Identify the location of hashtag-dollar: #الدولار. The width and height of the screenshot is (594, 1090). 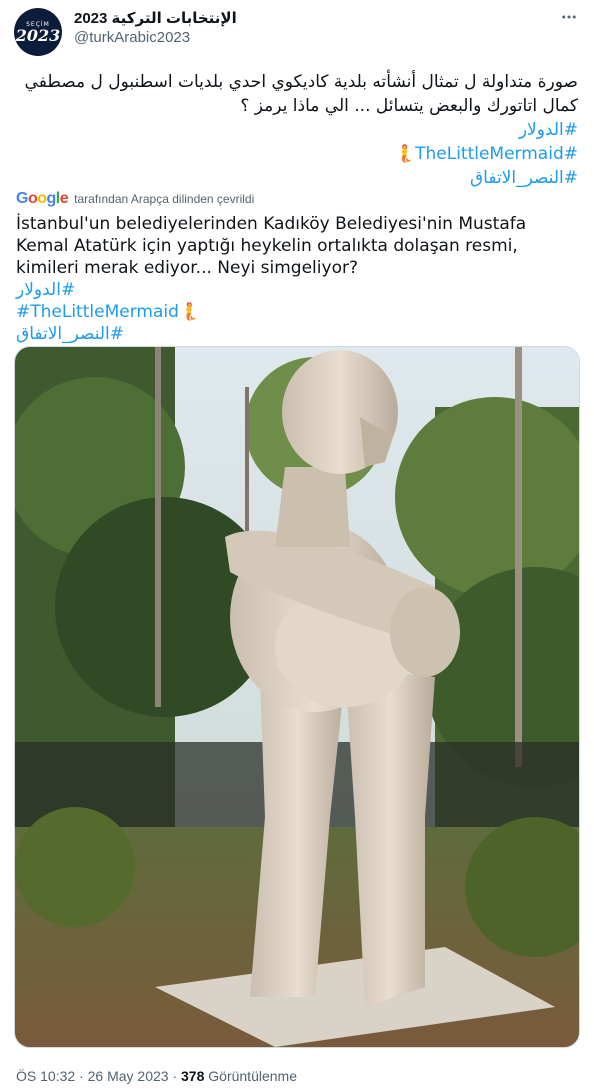
(298, 130).